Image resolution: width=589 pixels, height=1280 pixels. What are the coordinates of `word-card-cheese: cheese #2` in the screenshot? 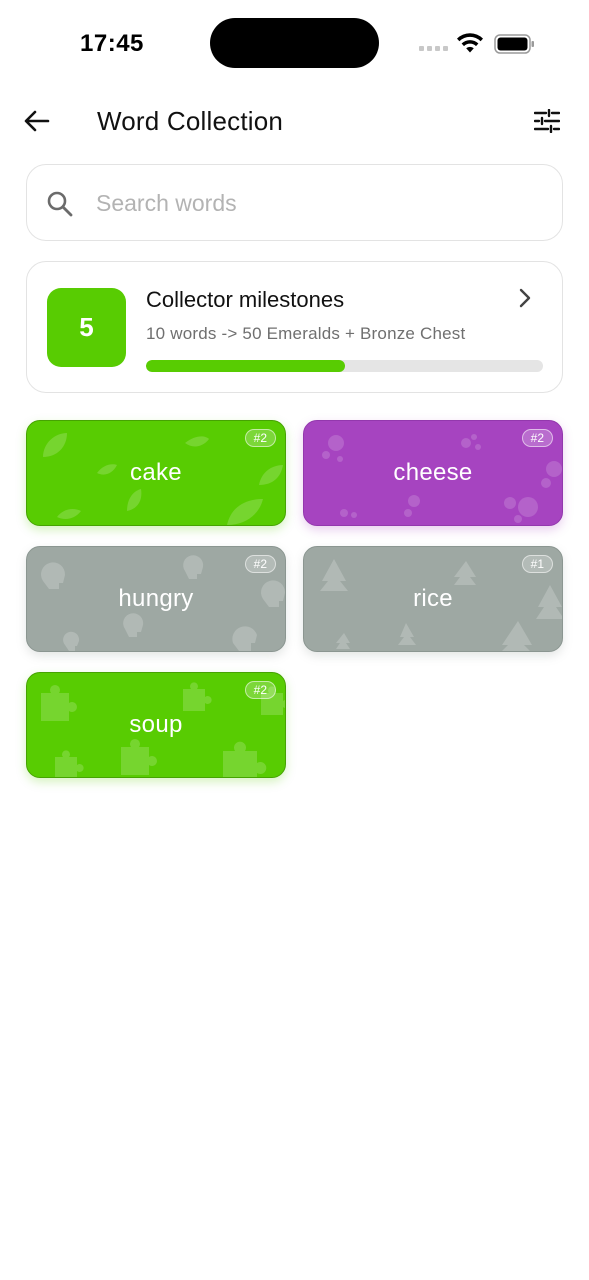 It's located at (433, 473).